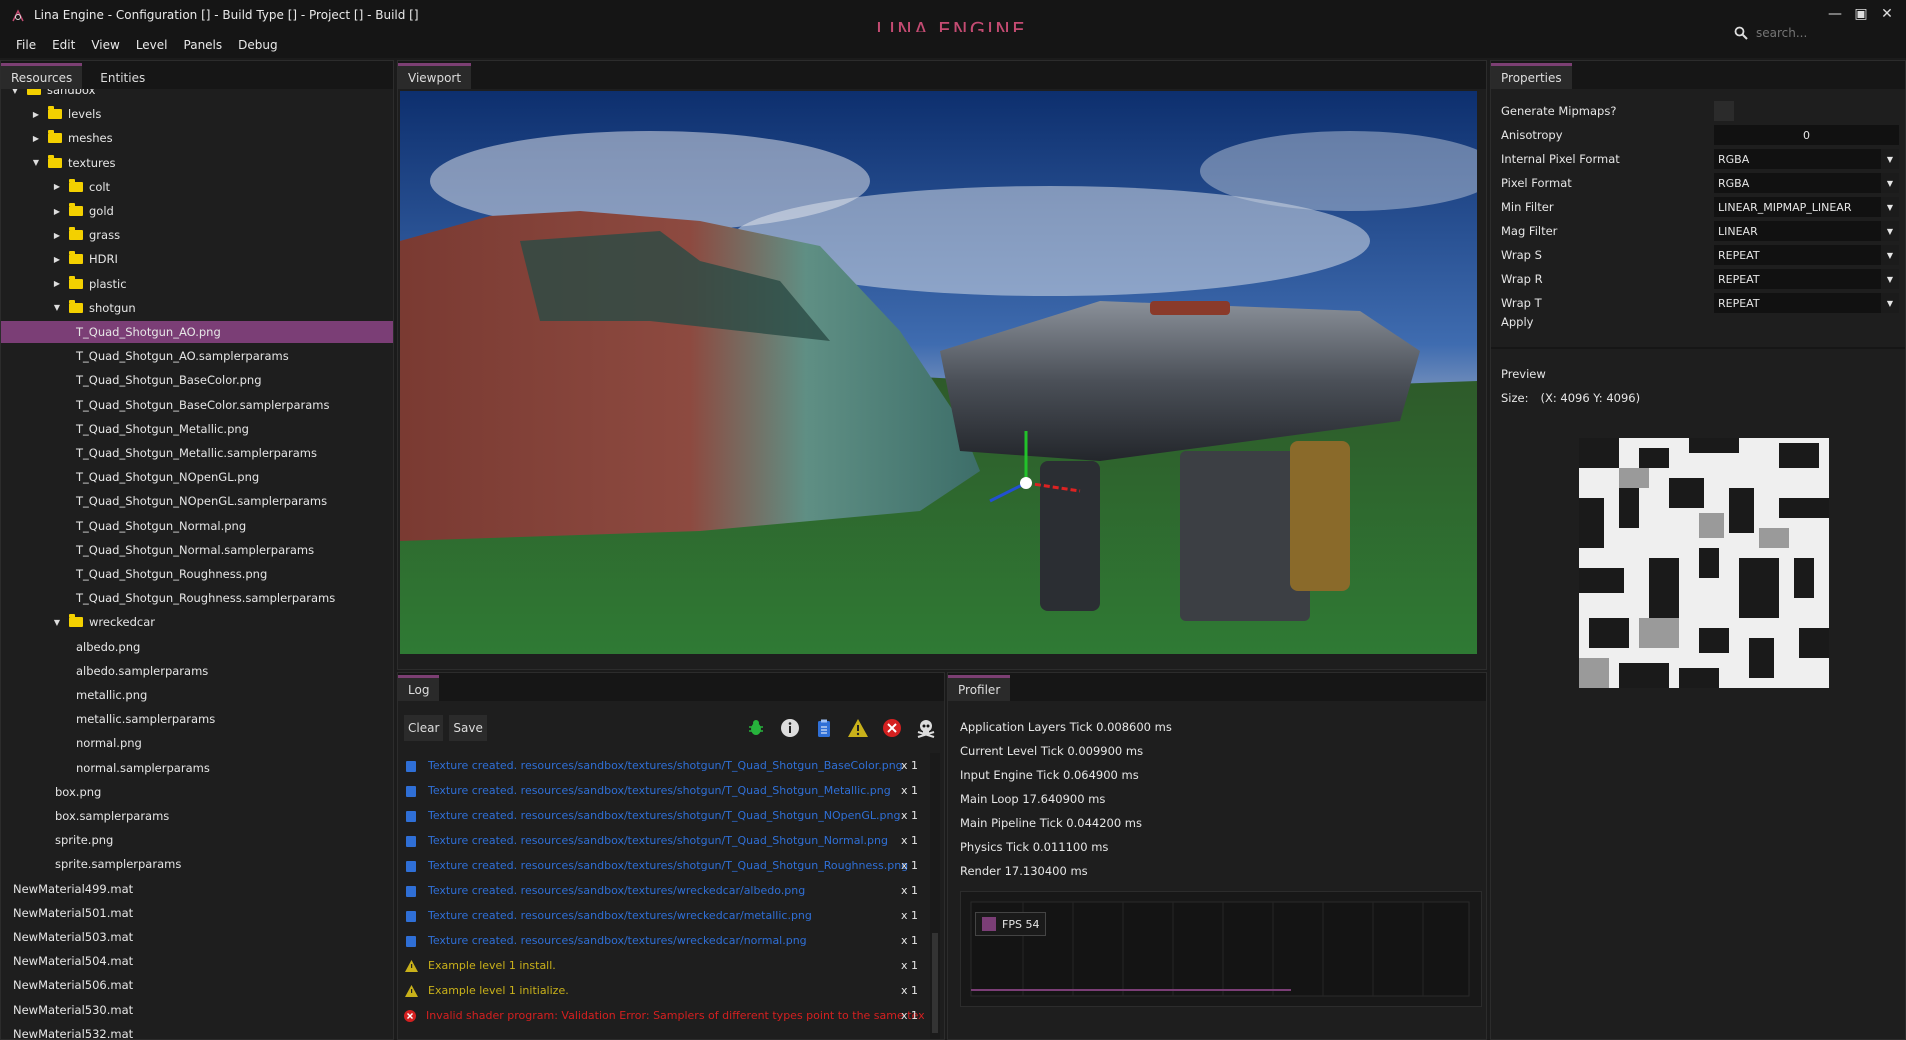  I want to click on tree-folder: ▶ meshes, so click(197, 138).